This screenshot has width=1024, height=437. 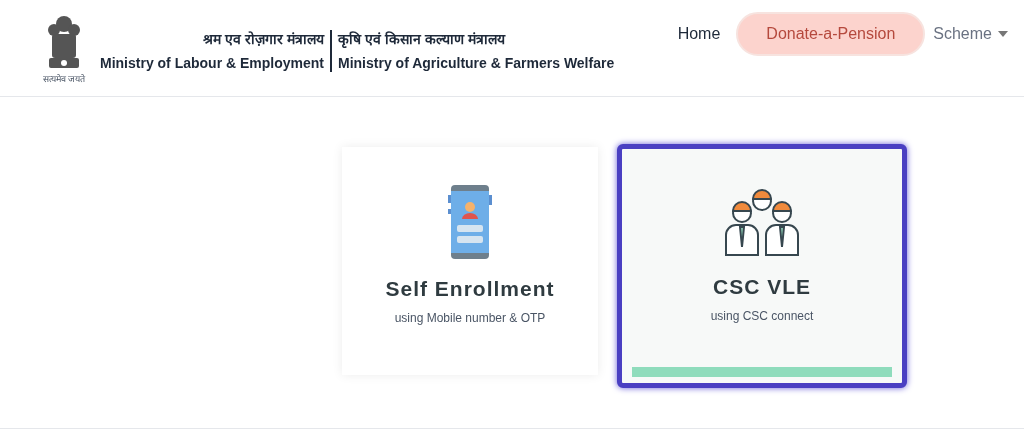 I want to click on ministry-name: Ministry of Agriculture & Farmers Welfare, so click(x=476, y=63).